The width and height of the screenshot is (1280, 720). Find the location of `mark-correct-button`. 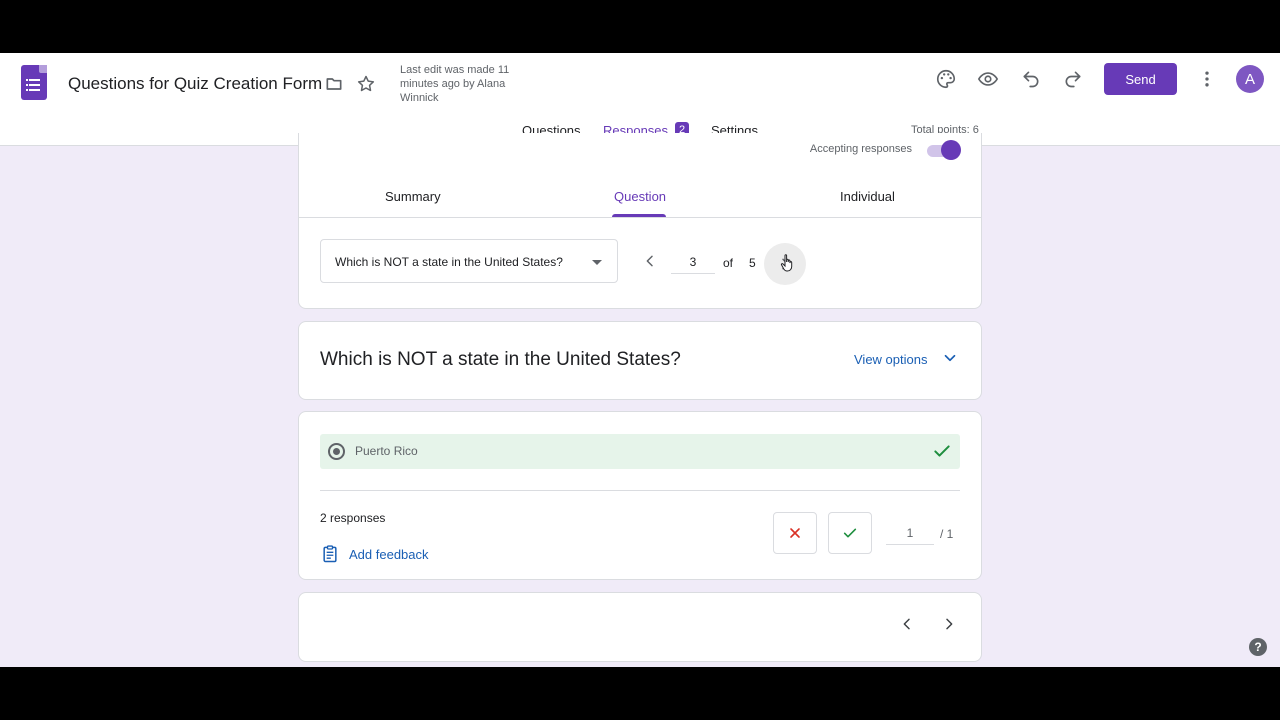

mark-correct-button is located at coordinates (850, 533).